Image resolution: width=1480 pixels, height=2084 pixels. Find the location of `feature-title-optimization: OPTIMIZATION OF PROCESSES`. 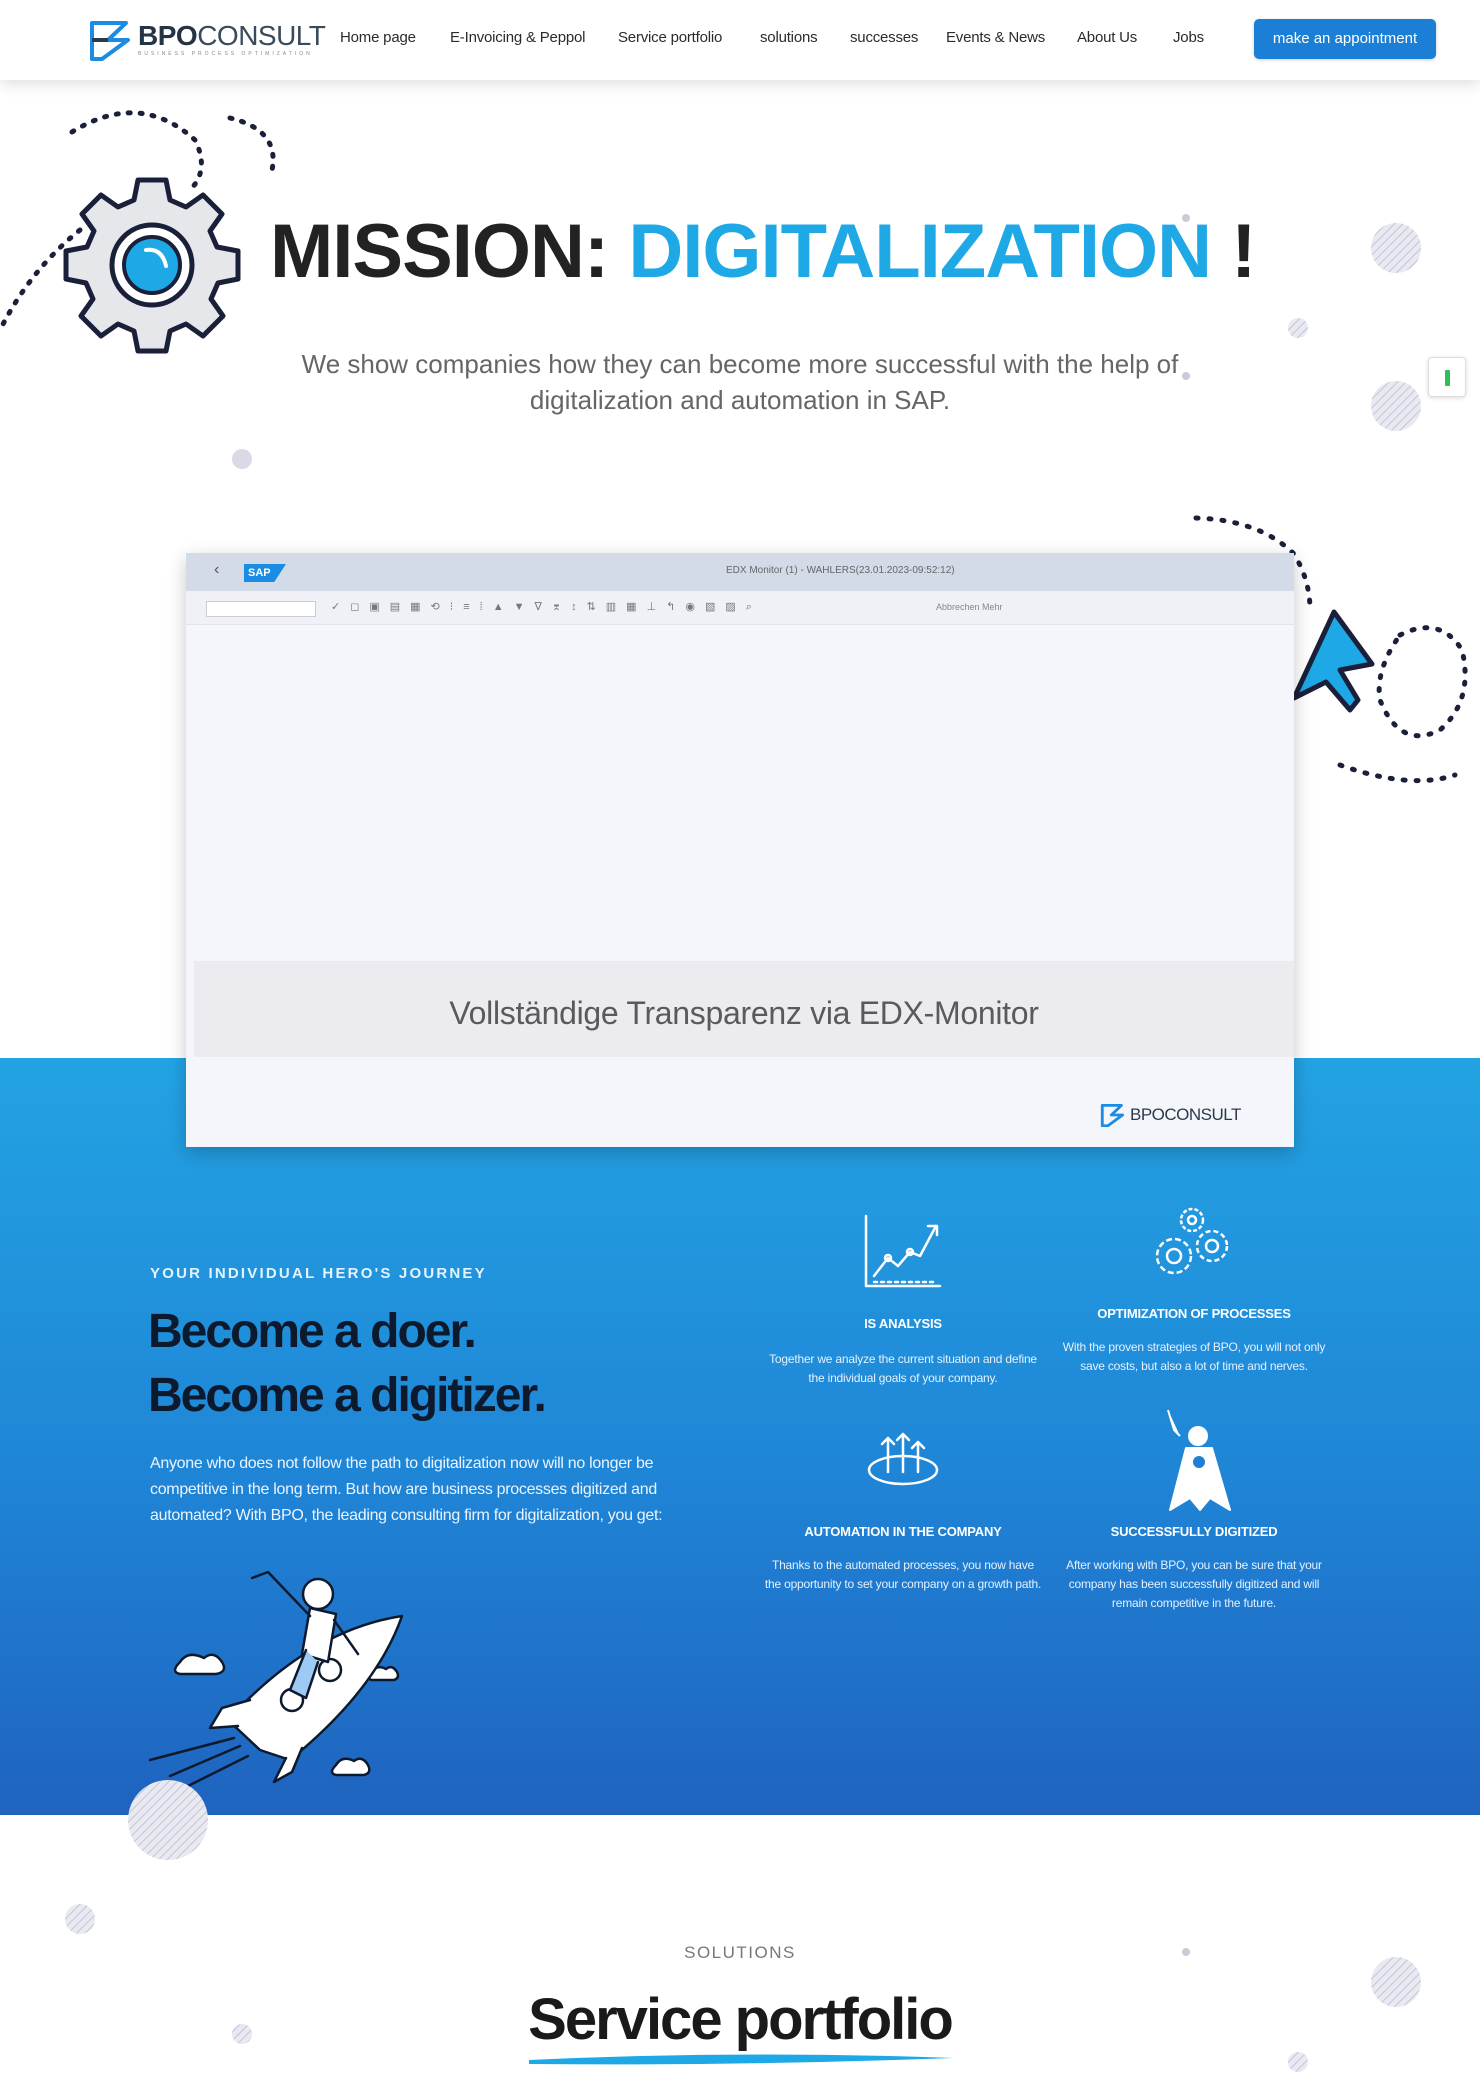

feature-title-optimization: OPTIMIZATION OF PROCESSES is located at coordinates (1194, 1313).